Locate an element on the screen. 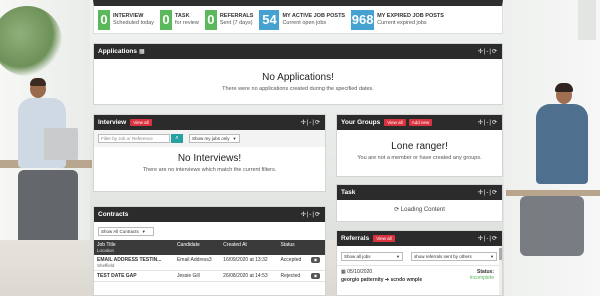 The width and height of the screenshot is (600, 296). task-panel: Task ✢|-|⟳ ⟳ Loading Content is located at coordinates (419, 203).